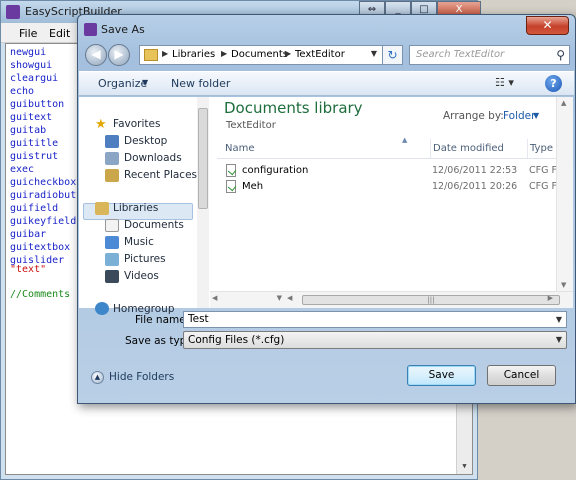  Describe the element at coordinates (473, 116) in the screenshot. I see `arrange-by-label: Arrange by:` at that location.